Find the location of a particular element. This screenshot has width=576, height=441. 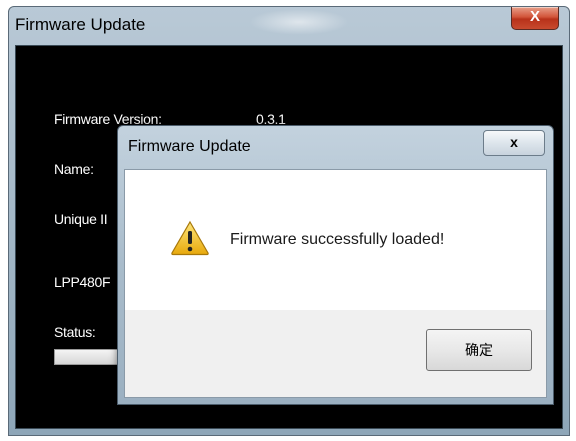

status-progress-bar is located at coordinates (90, 357).